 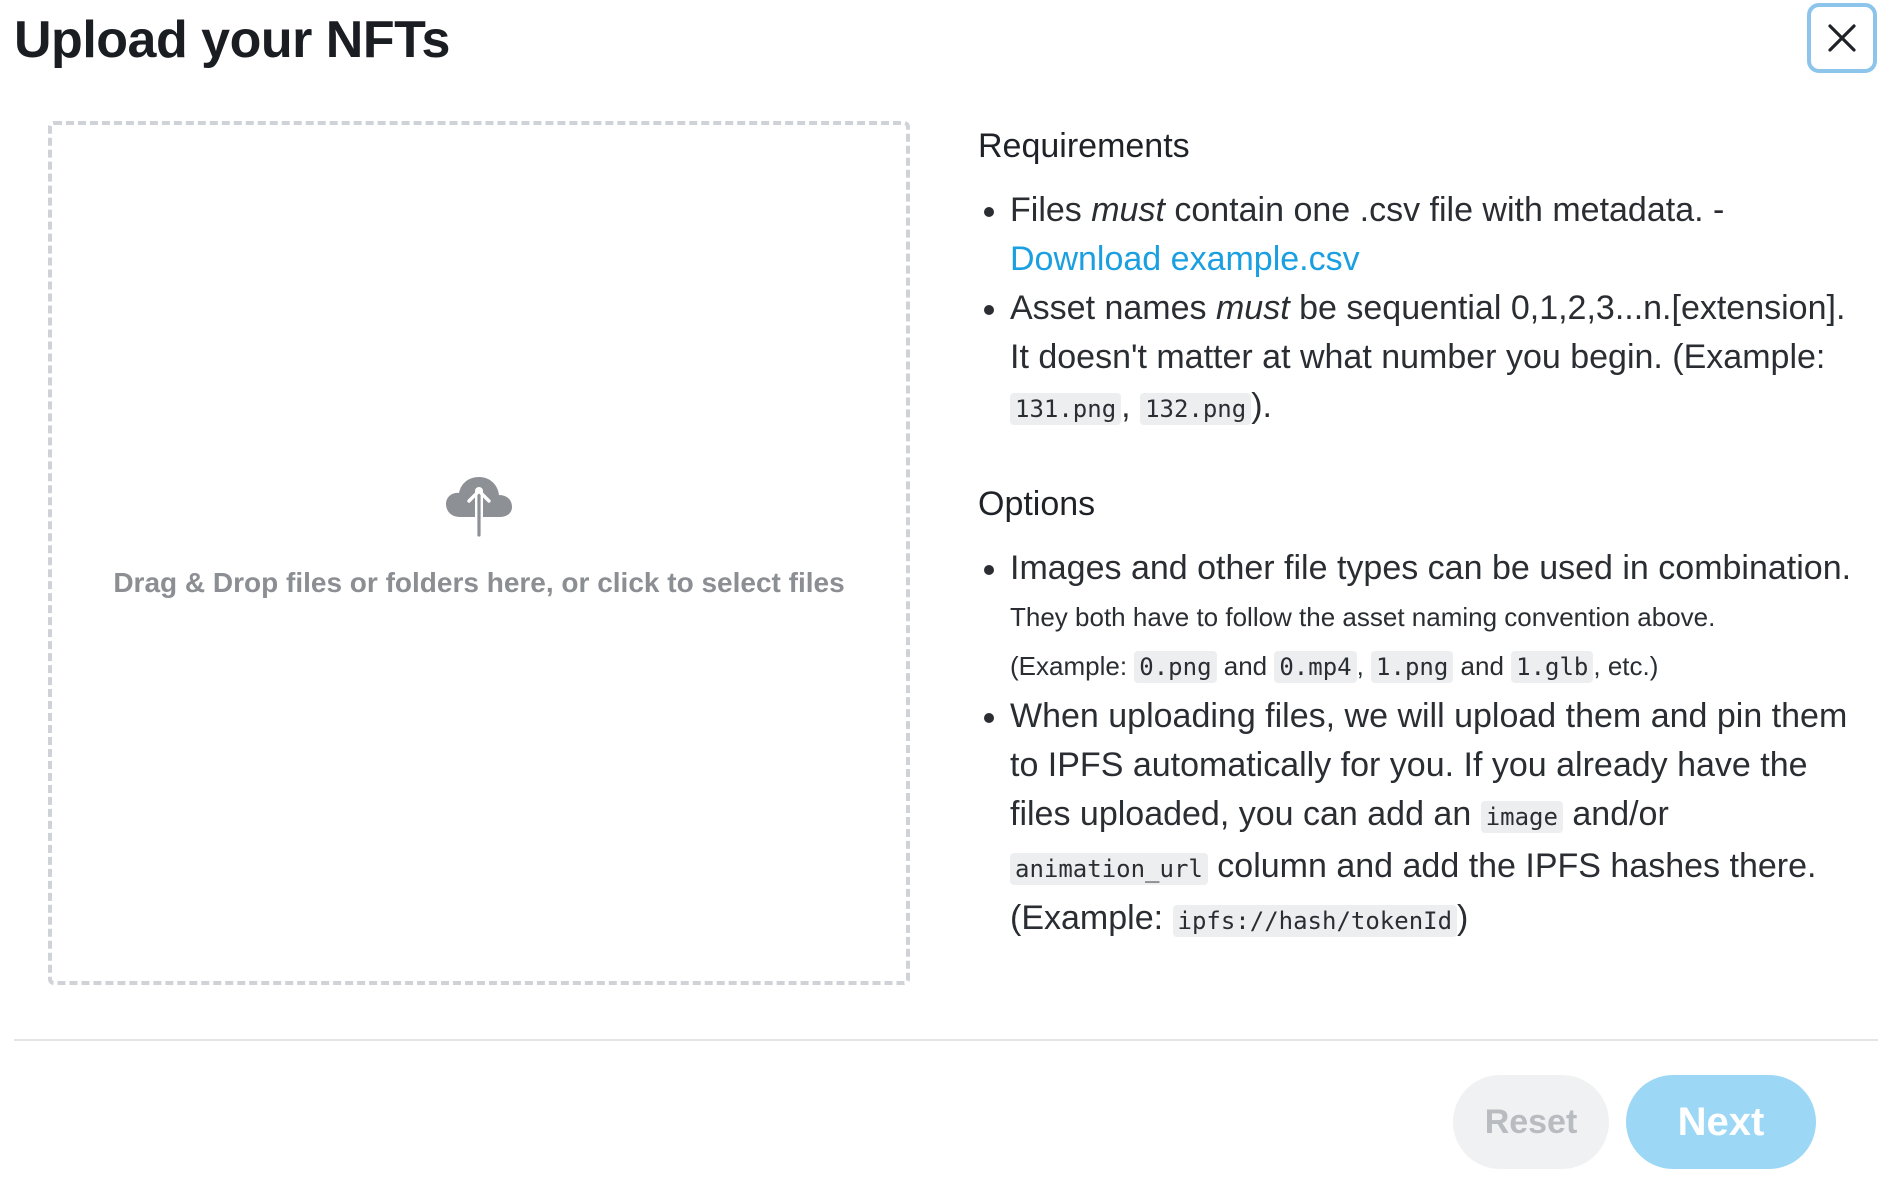 What do you see at coordinates (1444, 210) in the screenshot?
I see `requirement-text: contain one .csv file with metadata. -` at bounding box center [1444, 210].